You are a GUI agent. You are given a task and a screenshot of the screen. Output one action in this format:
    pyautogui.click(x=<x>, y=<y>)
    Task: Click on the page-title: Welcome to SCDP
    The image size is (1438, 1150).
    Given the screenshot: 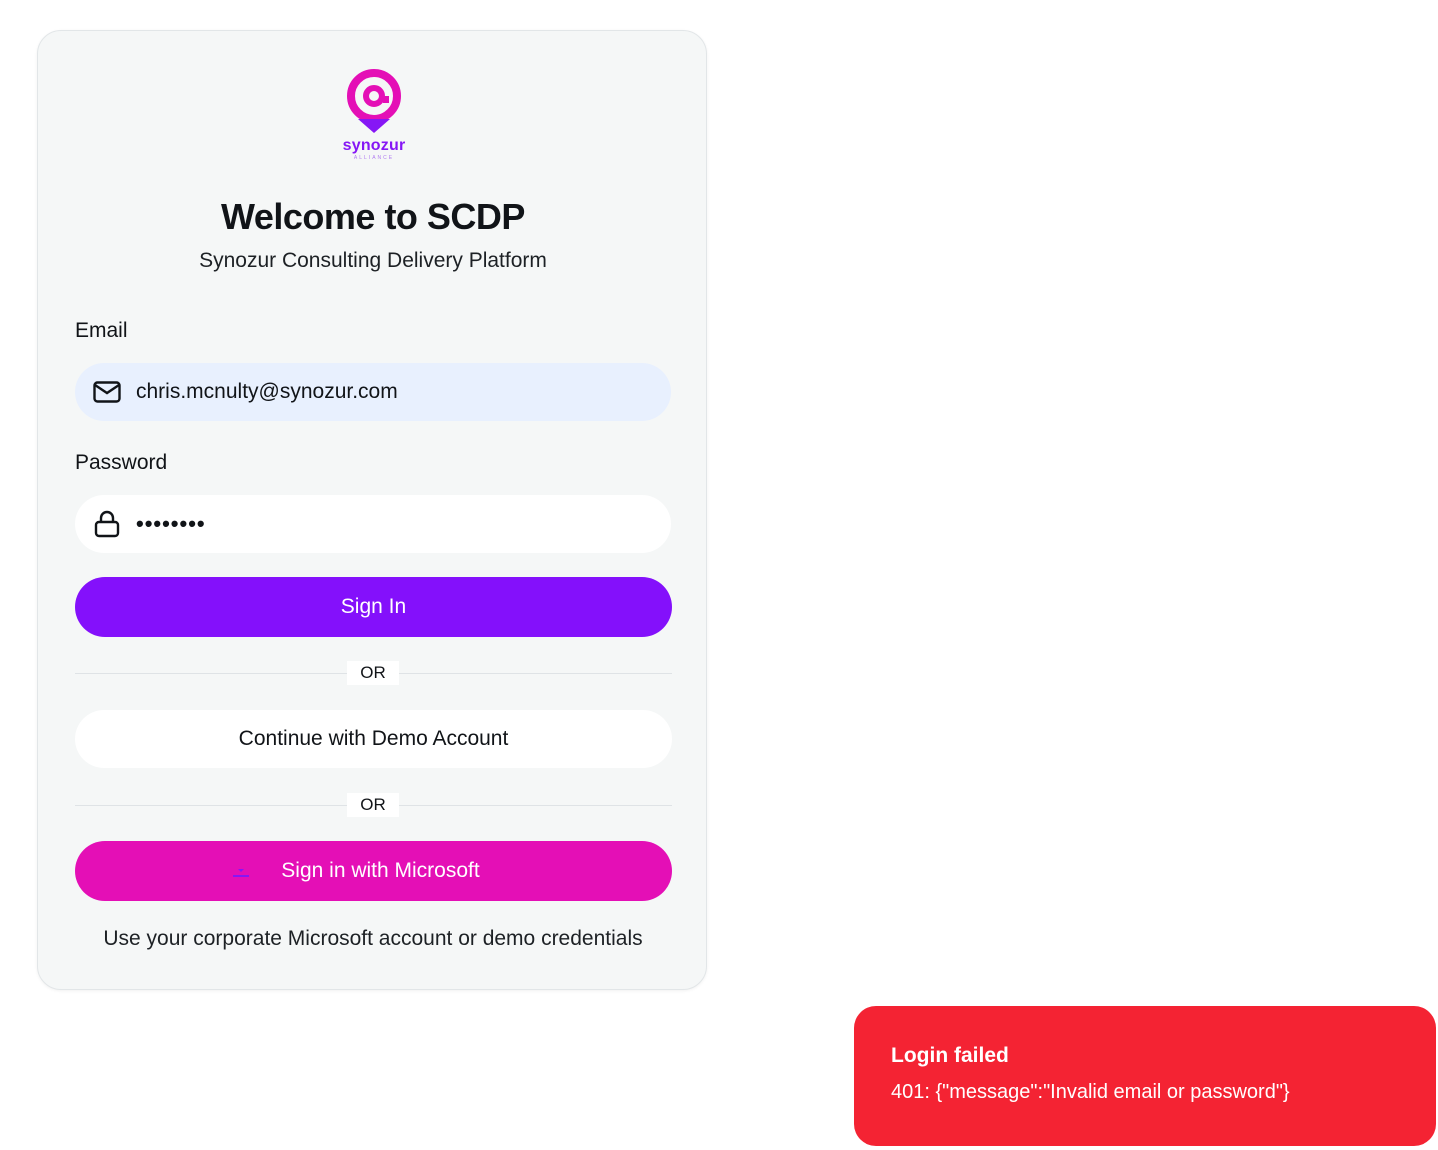 What is the action you would take?
    pyautogui.click(x=373, y=216)
    